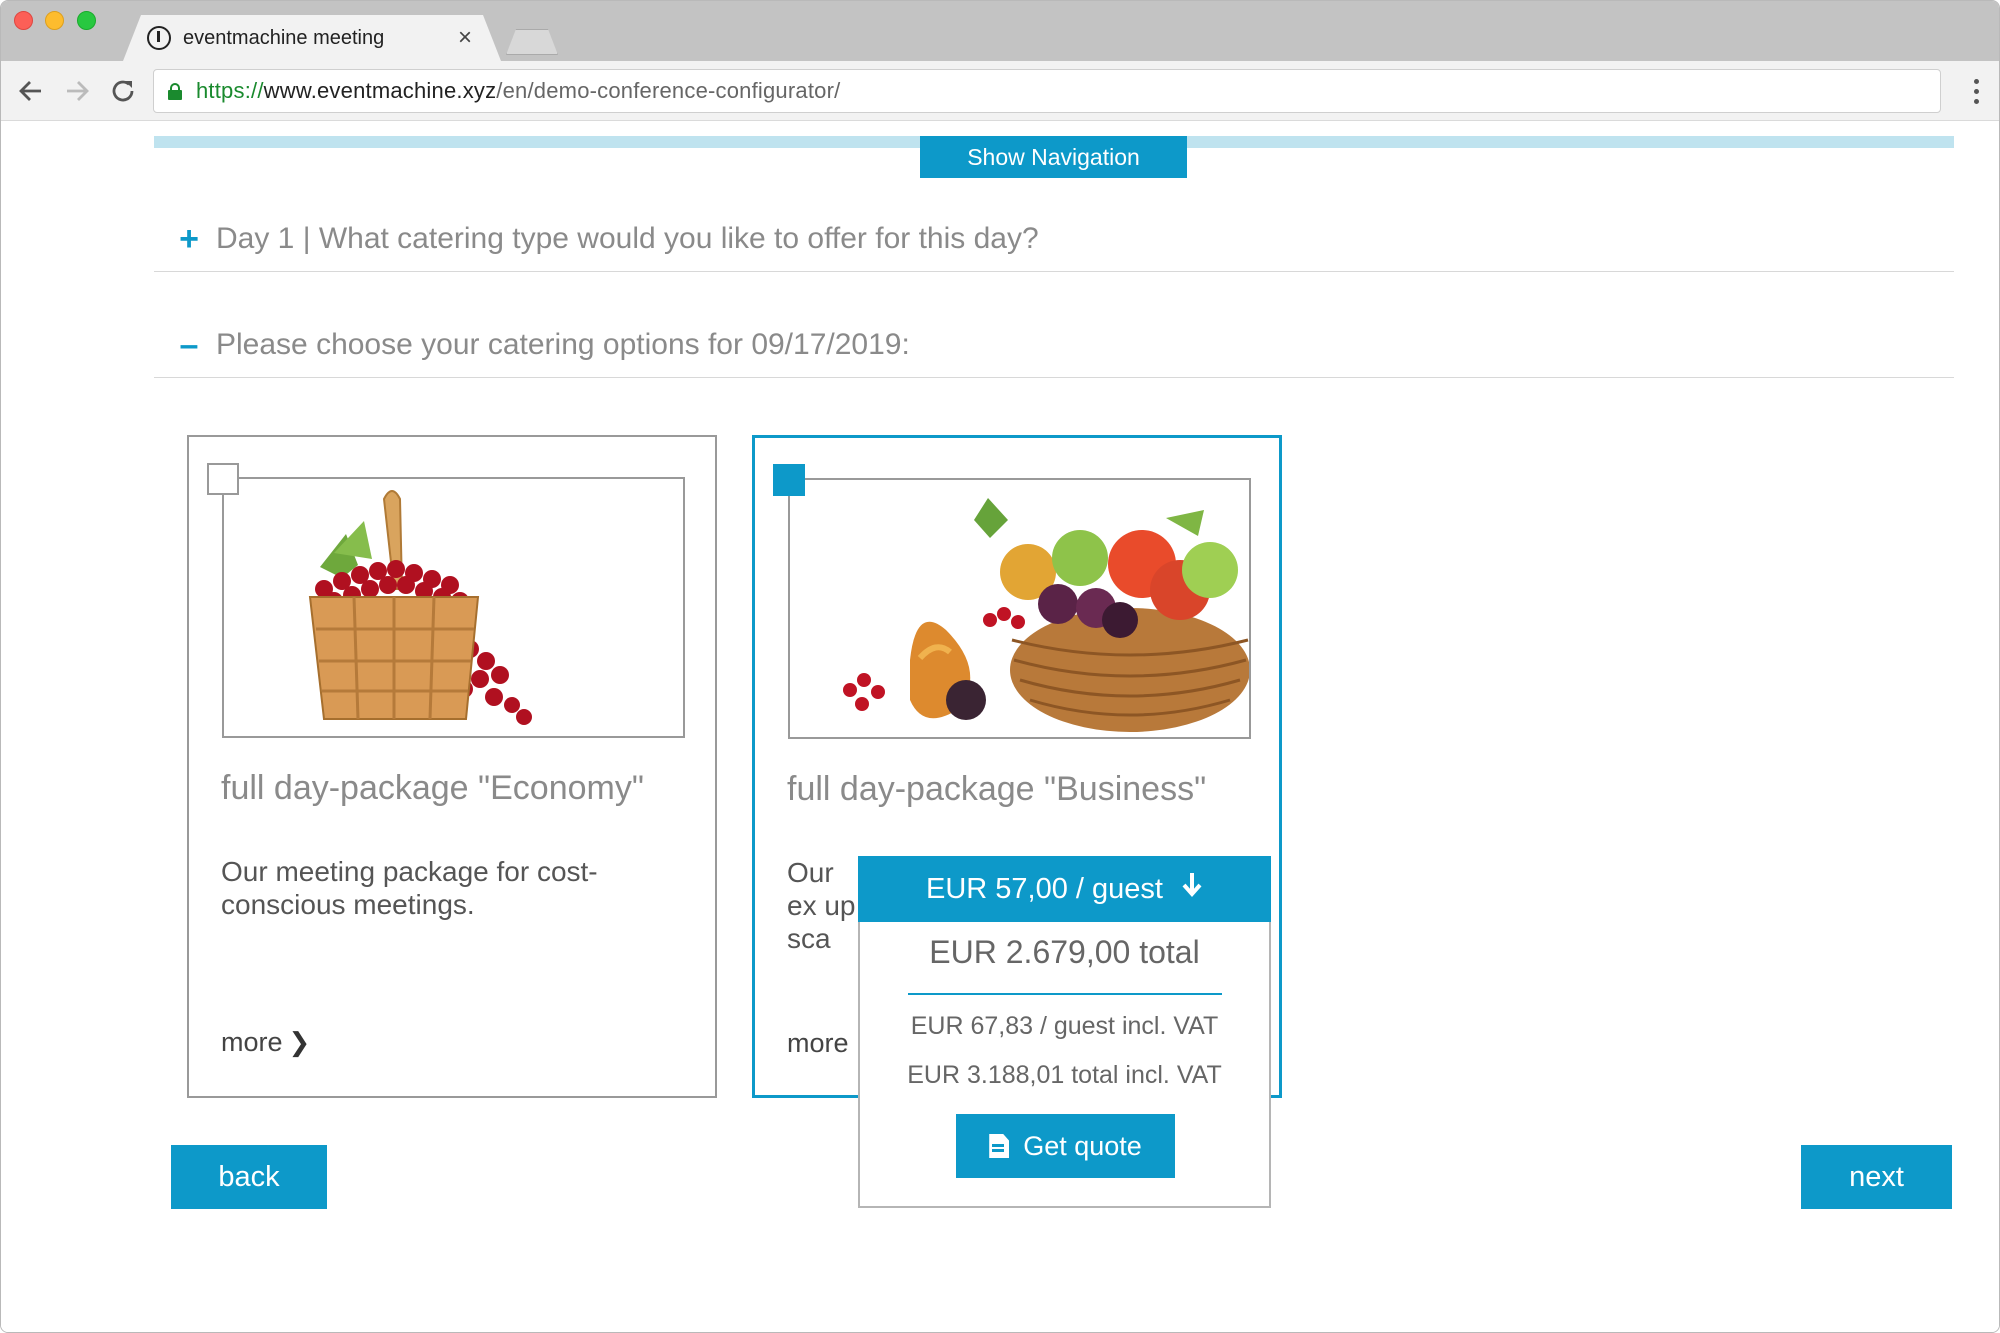  What do you see at coordinates (997, 789) in the screenshot?
I see `package-title: full day-package "Business"` at bounding box center [997, 789].